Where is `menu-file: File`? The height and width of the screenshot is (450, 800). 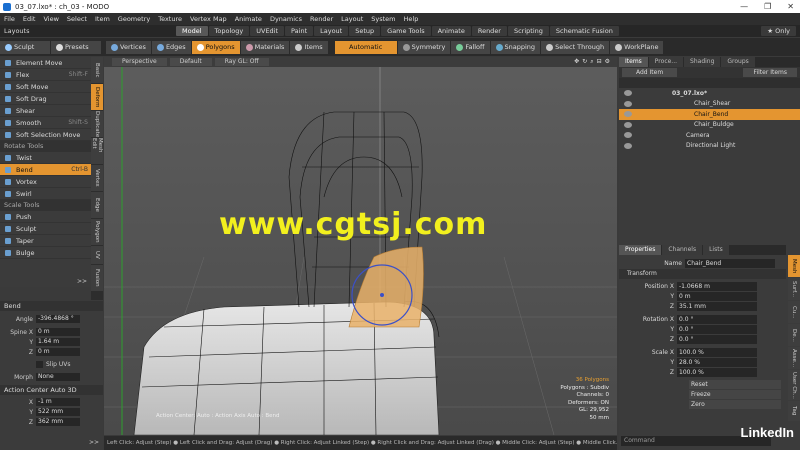 menu-file: File is located at coordinates (9, 19).